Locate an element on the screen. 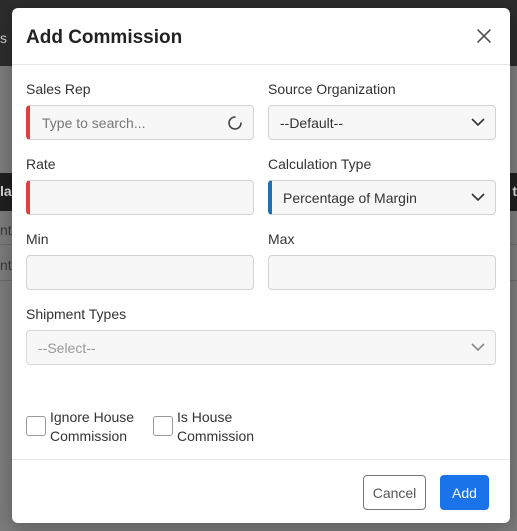 The width and height of the screenshot is (517, 531). min-input is located at coordinates (140, 272).